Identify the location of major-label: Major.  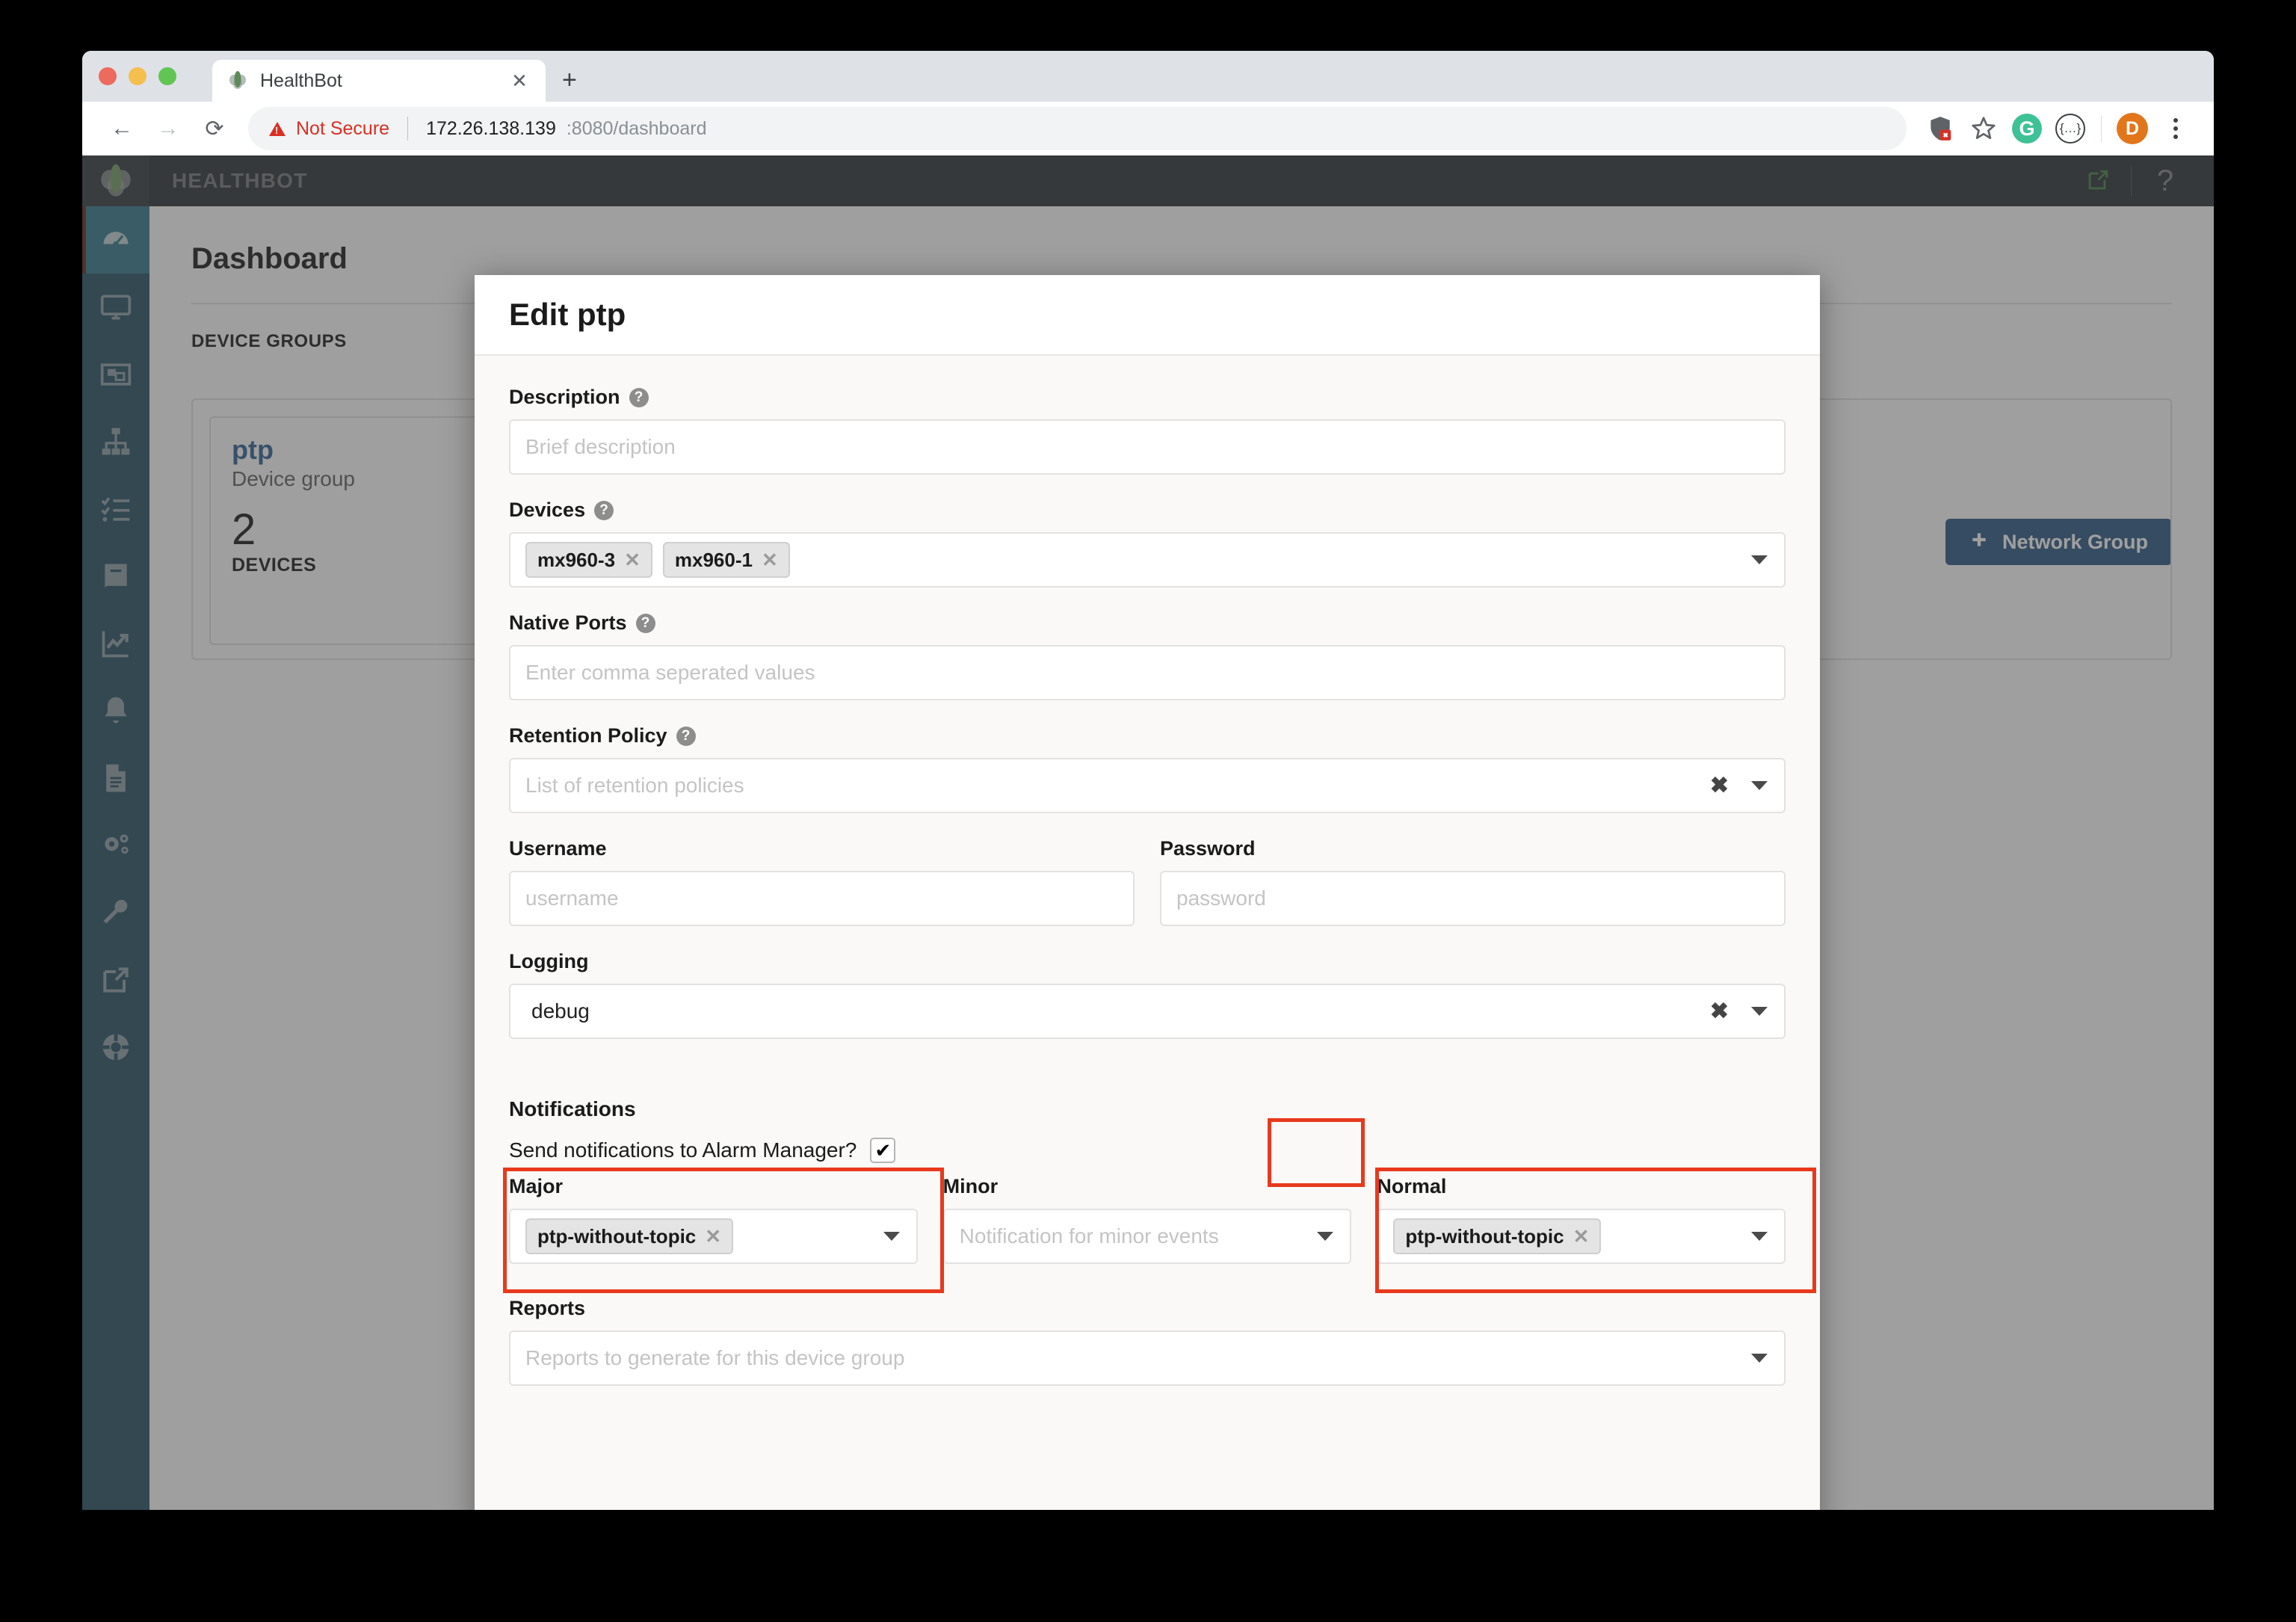
(714, 1186).